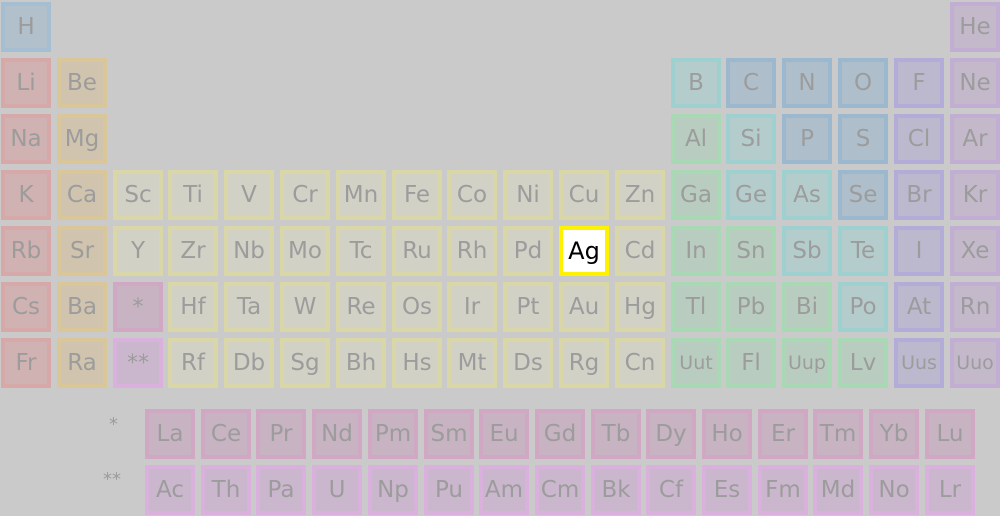  Describe the element at coordinates (472, 363) in the screenshot. I see `element-cell-mt: Mt` at that location.